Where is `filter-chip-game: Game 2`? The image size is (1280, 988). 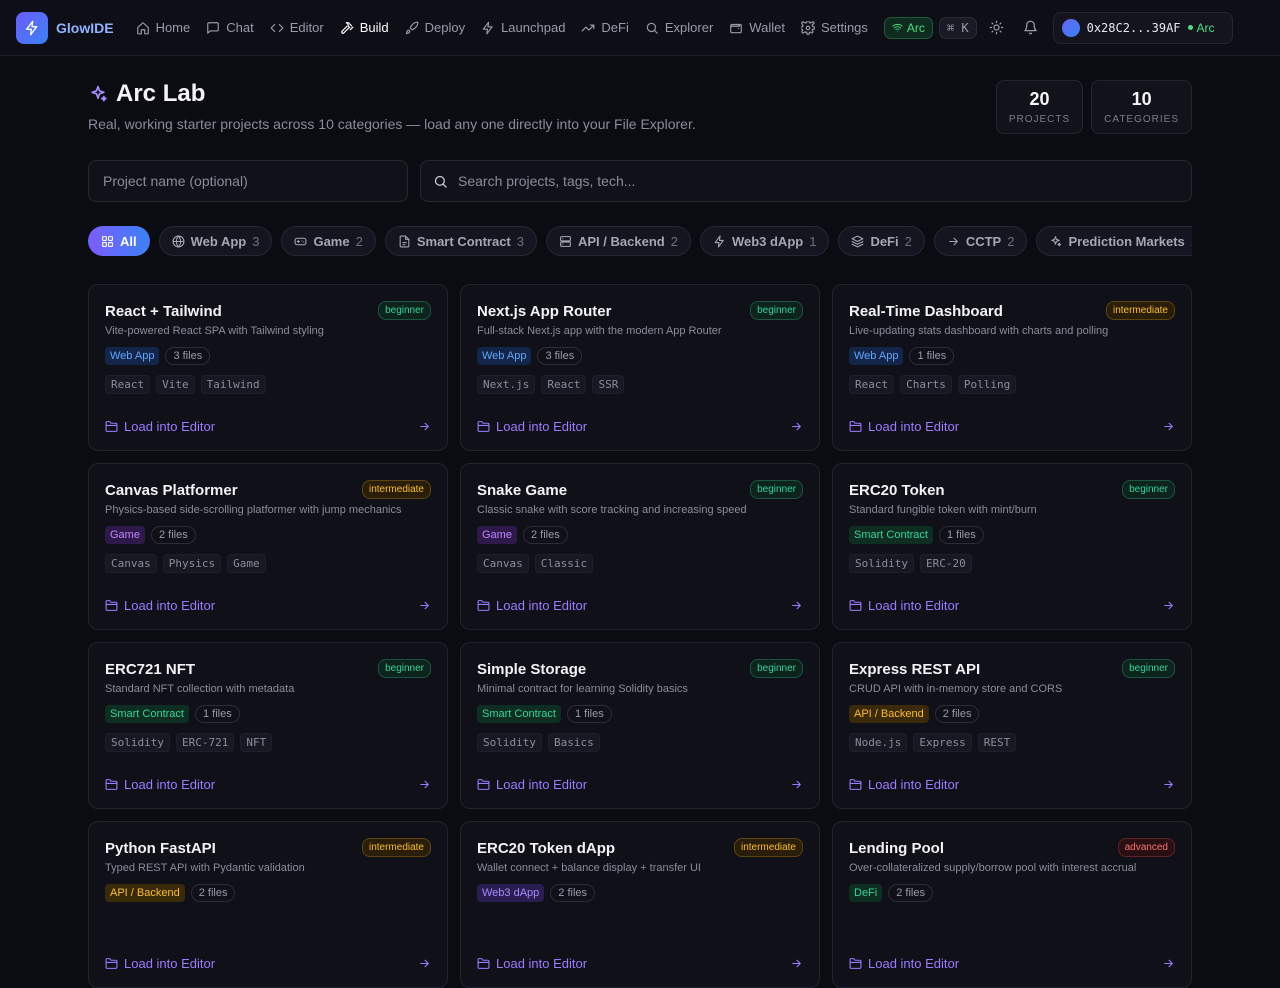
filter-chip-game: Game 2 is located at coordinates (328, 241).